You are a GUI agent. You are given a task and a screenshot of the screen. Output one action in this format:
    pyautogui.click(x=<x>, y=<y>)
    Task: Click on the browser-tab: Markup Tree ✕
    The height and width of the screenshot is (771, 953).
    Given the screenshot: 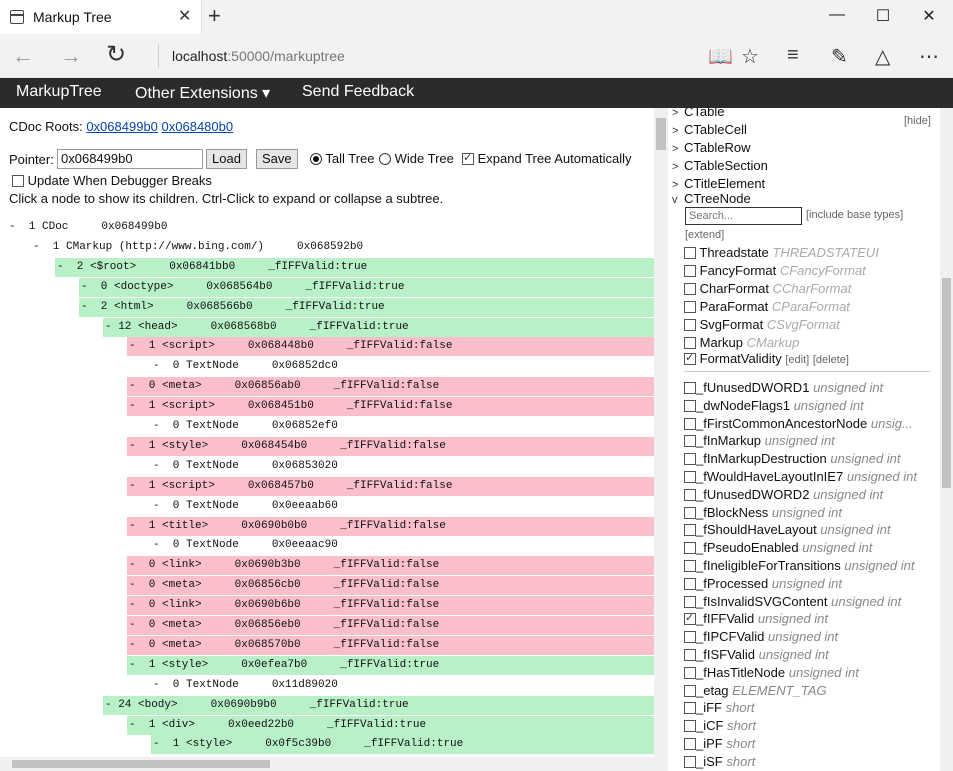 What is the action you would take?
    pyautogui.click(x=101, y=17)
    